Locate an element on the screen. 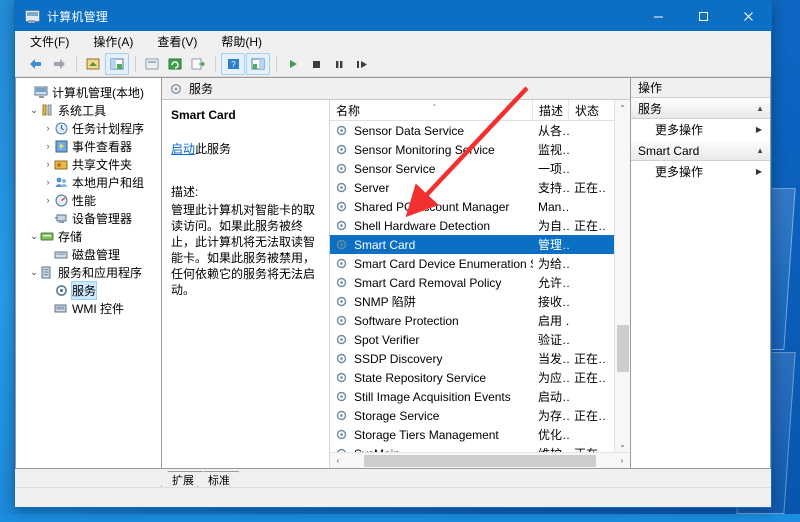 Image resolution: width=800 pixels, height=522 pixels. up-folder-icon is located at coordinates (93, 64).